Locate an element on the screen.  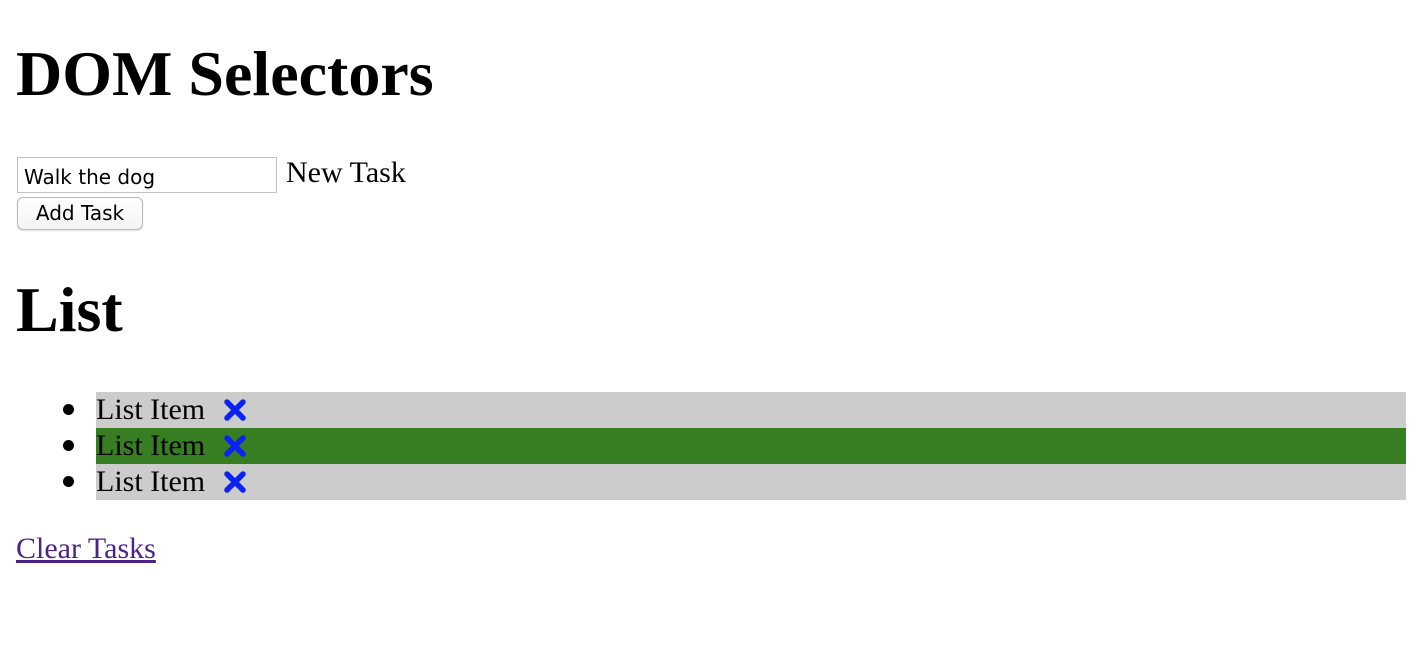
new-task-label: New Task is located at coordinates (346, 172).